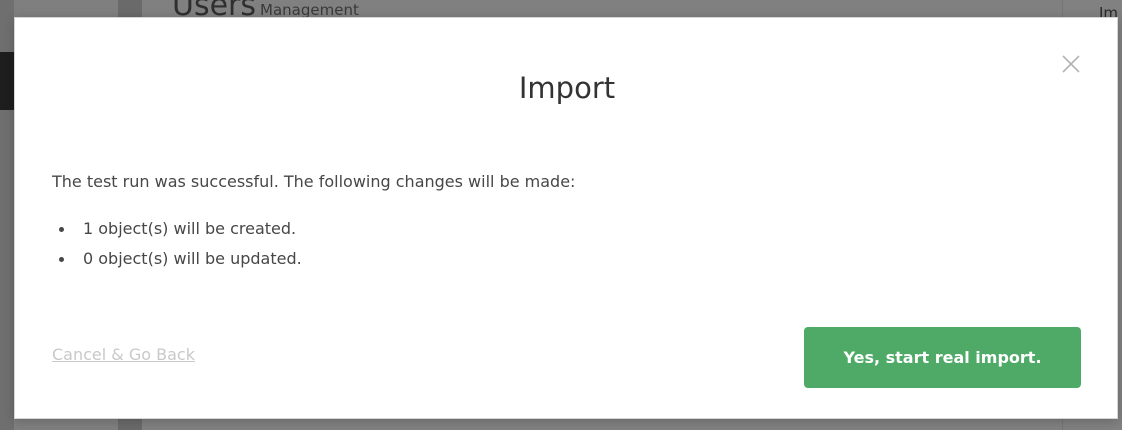 The height and width of the screenshot is (430, 1122). I want to click on list-item: 0 object(s) will be updated., so click(177, 263).